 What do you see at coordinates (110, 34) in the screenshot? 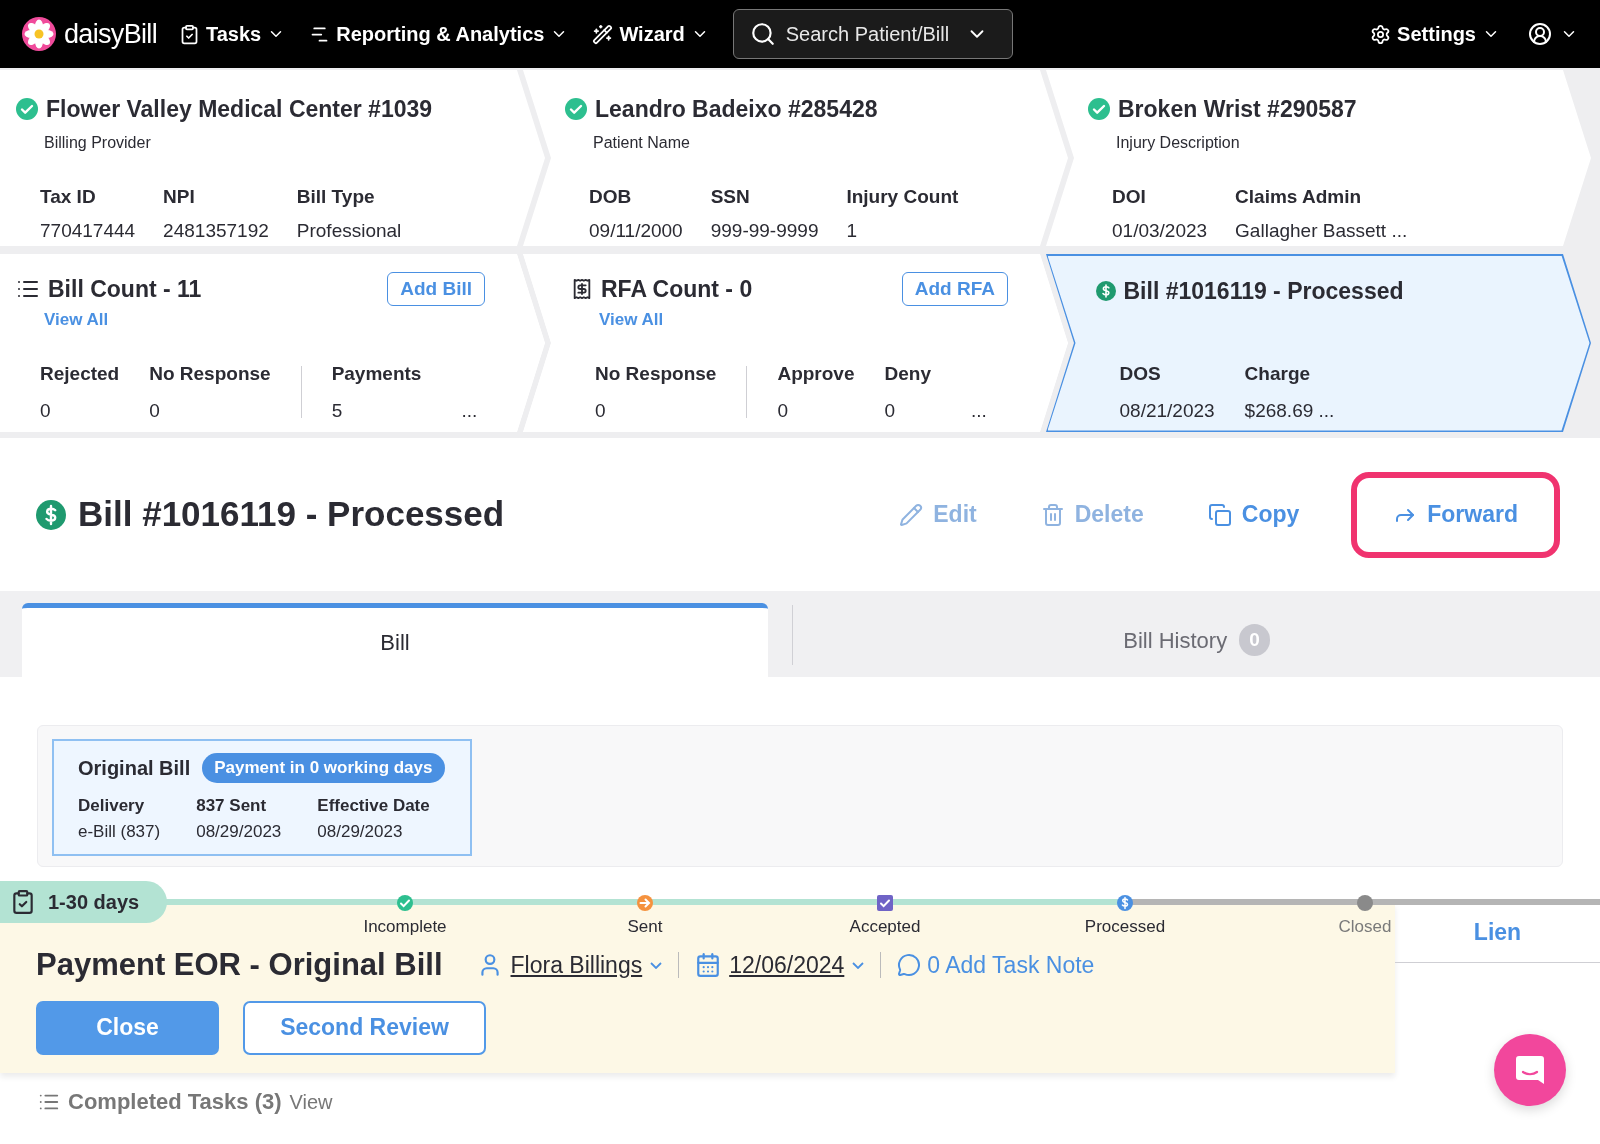
I see `app-logo-text: daisyBill` at bounding box center [110, 34].